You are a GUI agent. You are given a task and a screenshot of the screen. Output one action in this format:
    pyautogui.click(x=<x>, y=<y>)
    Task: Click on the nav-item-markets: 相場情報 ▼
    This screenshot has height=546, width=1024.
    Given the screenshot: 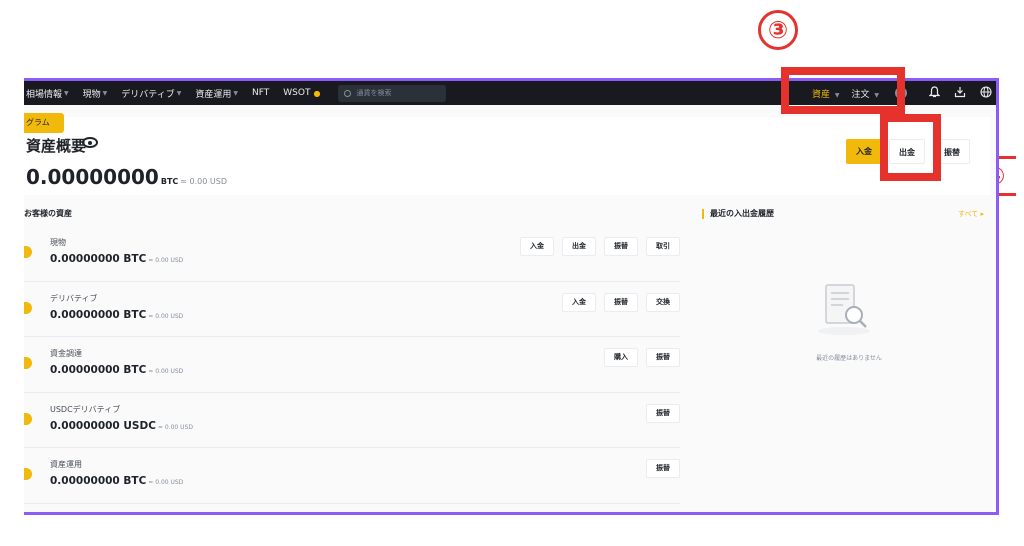 What is the action you would take?
    pyautogui.click(x=47, y=93)
    